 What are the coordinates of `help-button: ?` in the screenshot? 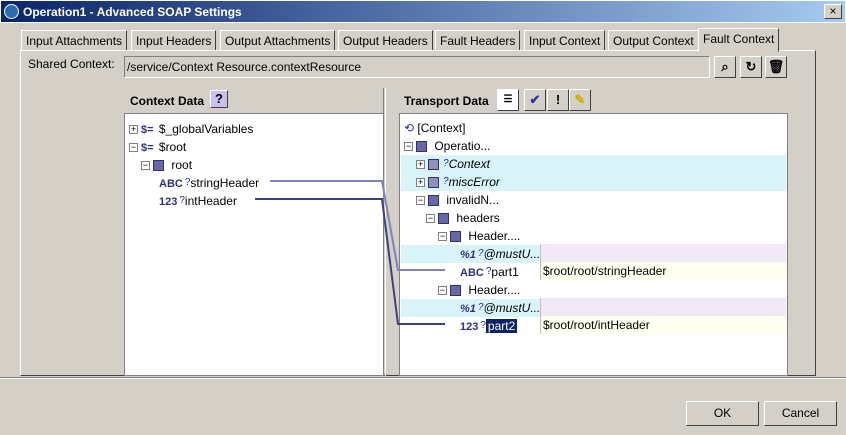 It's located at (219, 99).